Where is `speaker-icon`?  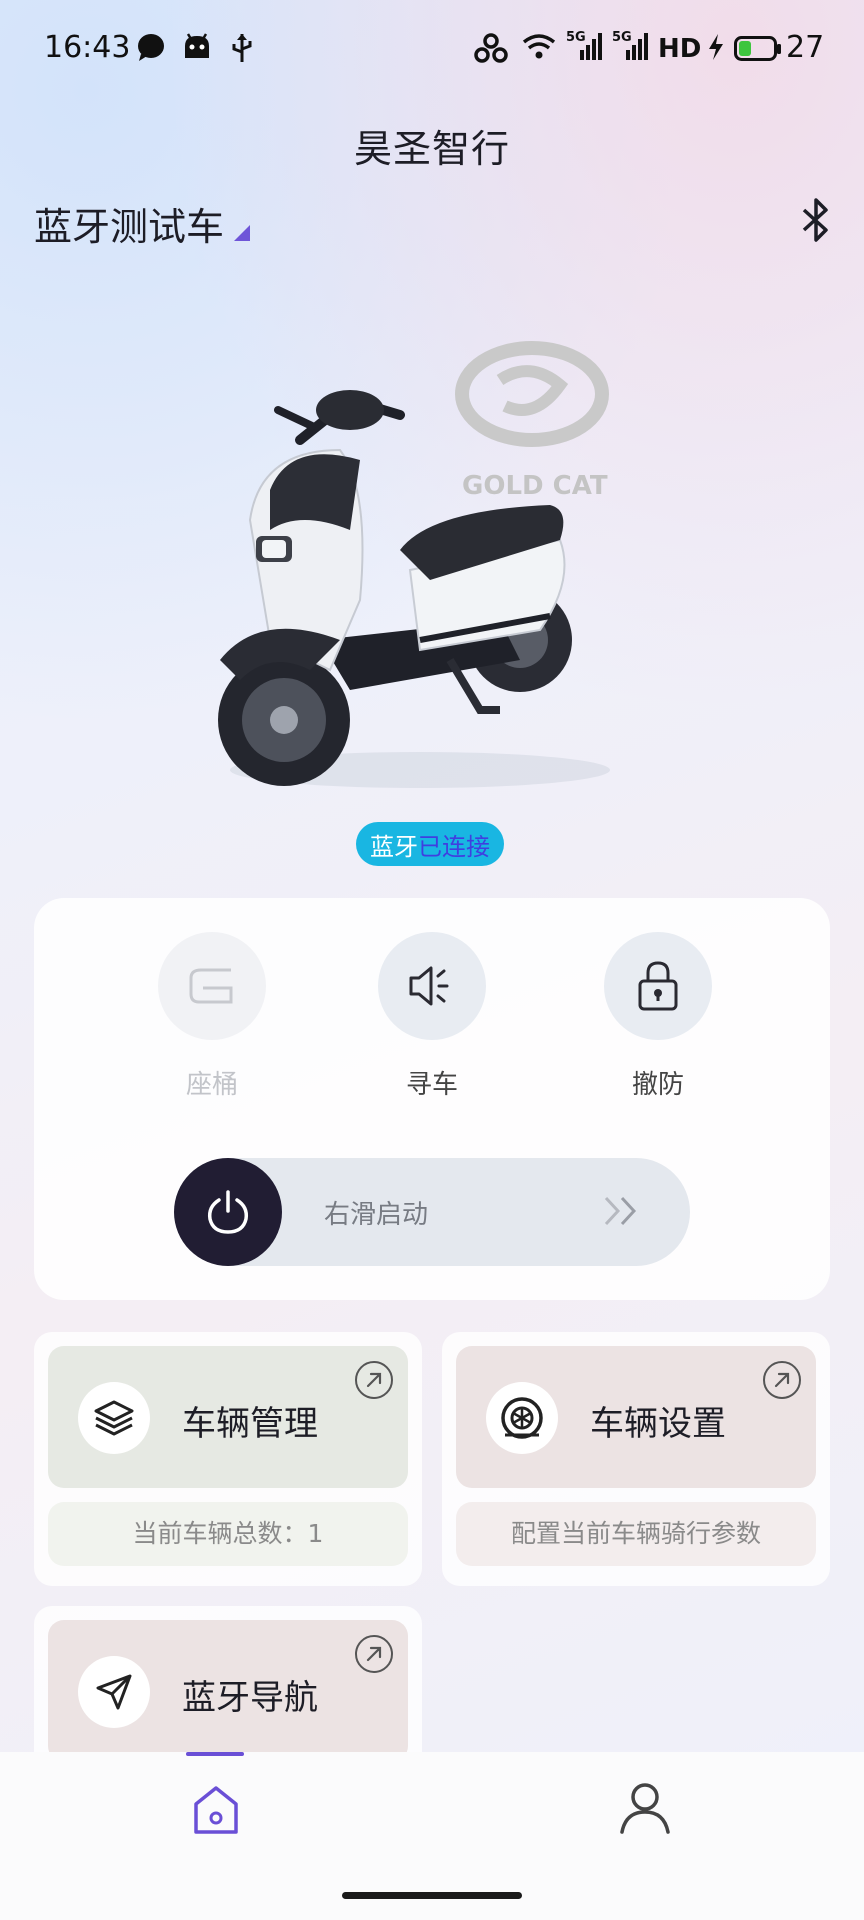
speaker-icon is located at coordinates (429, 986).